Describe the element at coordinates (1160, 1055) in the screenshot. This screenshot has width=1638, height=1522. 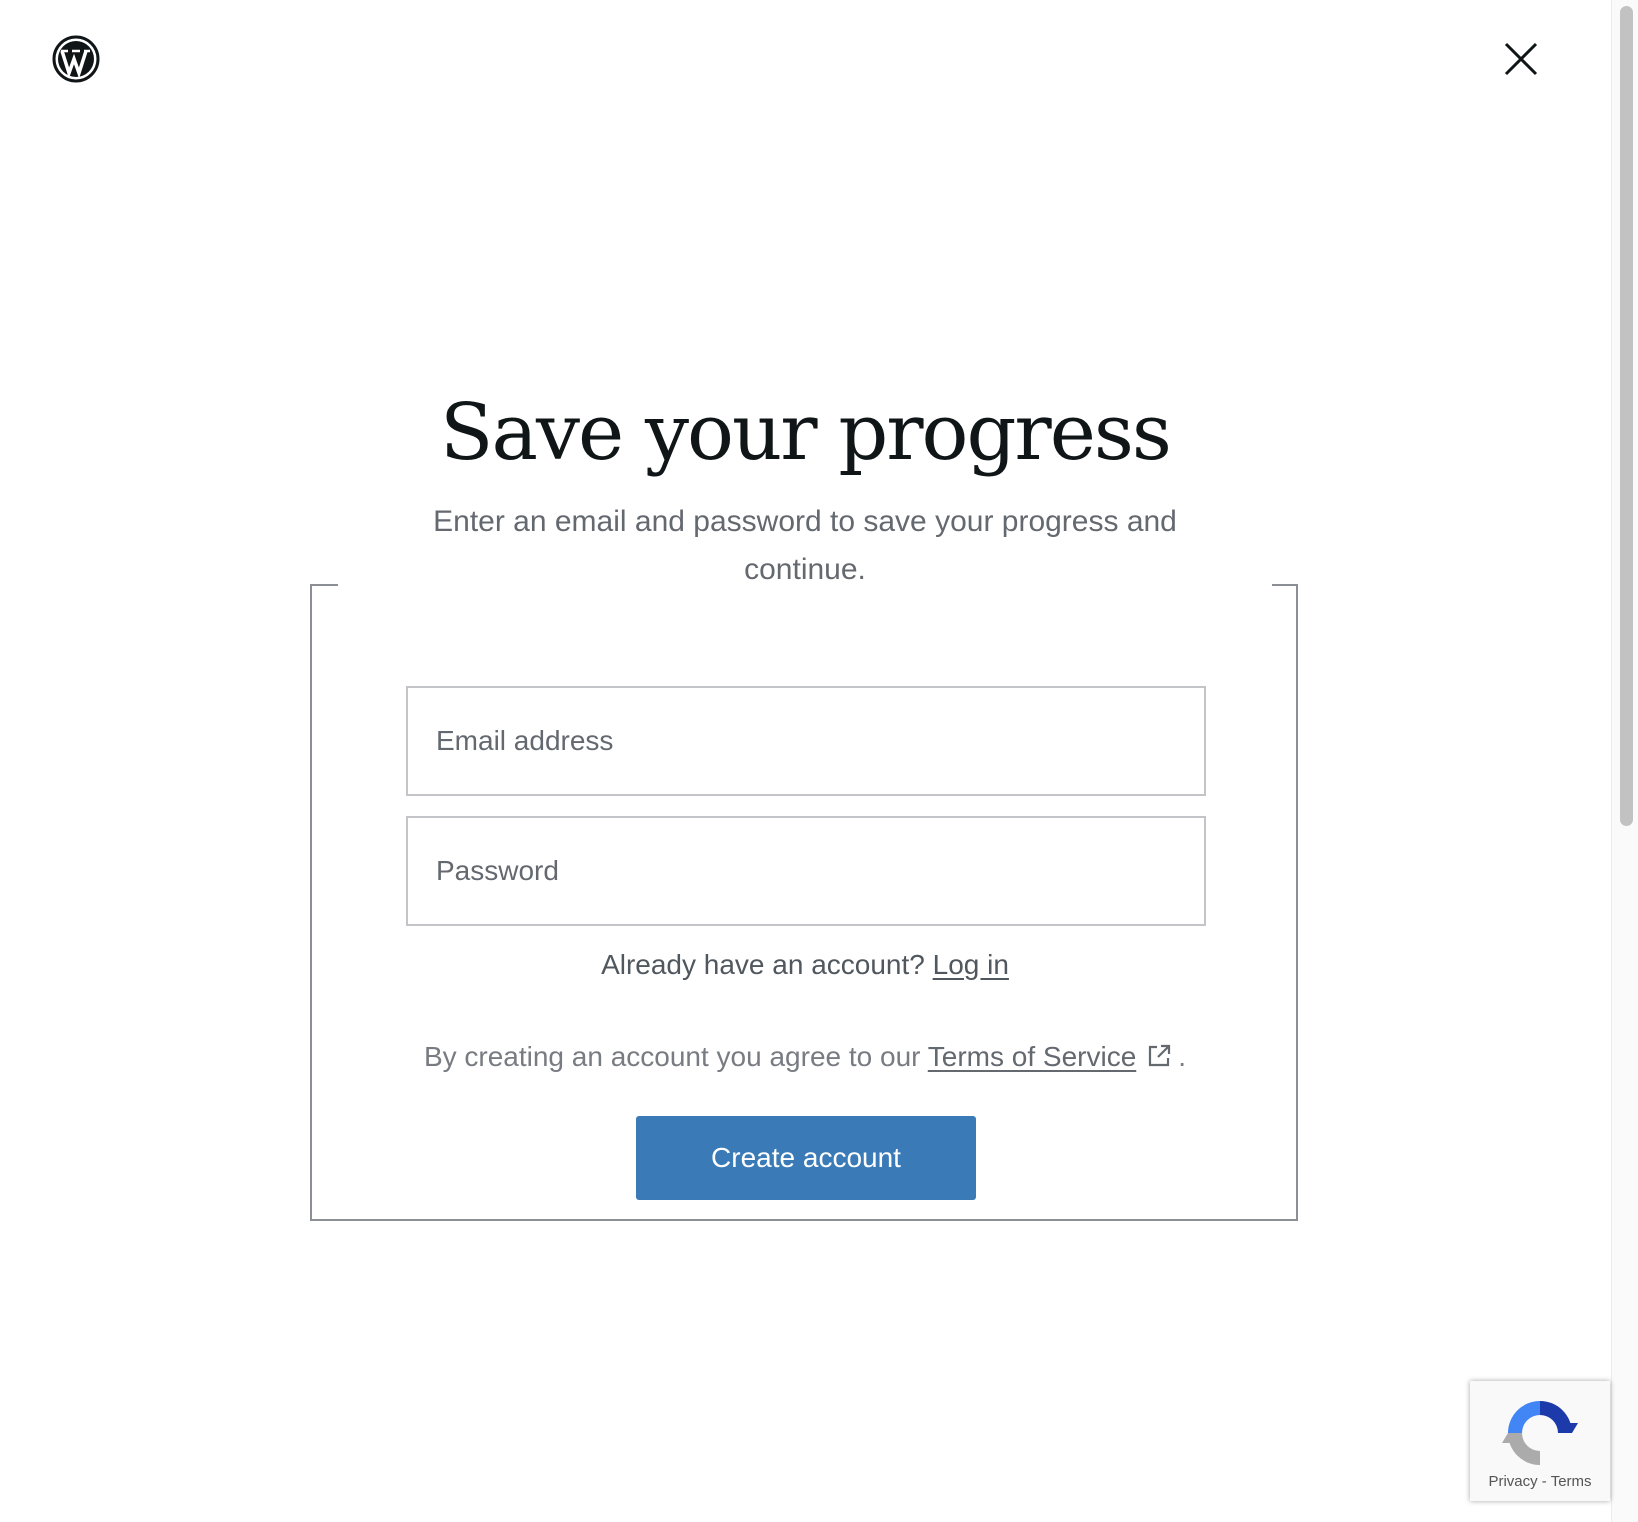
I see `external-link-icon` at that location.